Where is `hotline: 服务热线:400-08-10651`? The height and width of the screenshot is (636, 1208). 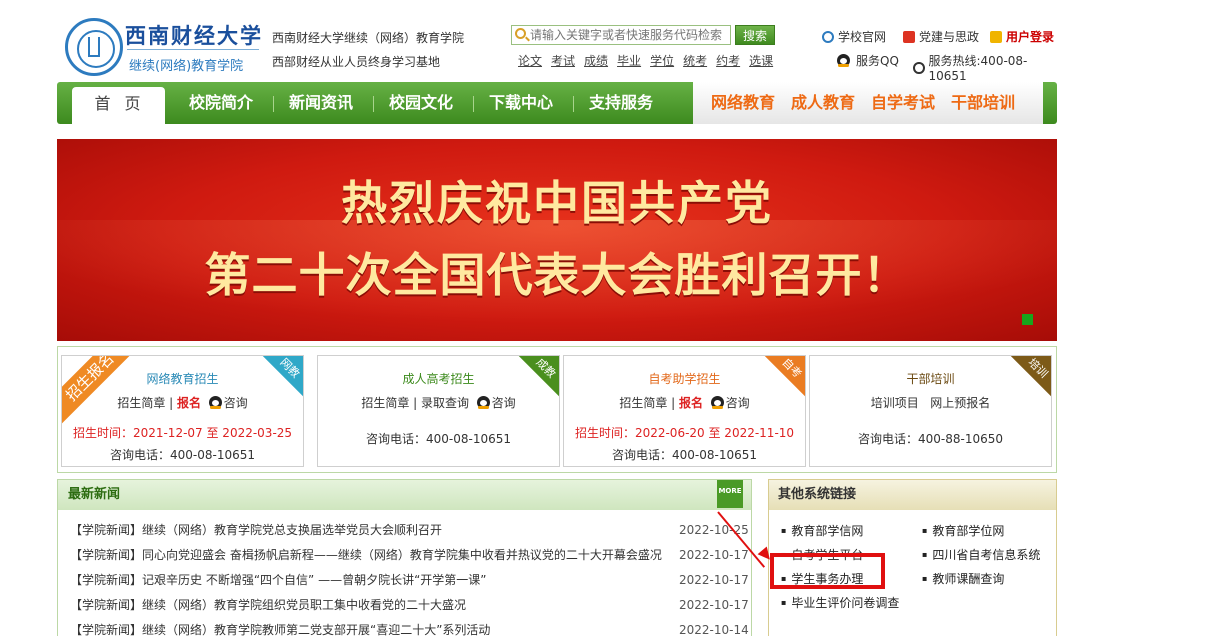 hotline: 服务热线:400-08-10651 is located at coordinates (985, 67).